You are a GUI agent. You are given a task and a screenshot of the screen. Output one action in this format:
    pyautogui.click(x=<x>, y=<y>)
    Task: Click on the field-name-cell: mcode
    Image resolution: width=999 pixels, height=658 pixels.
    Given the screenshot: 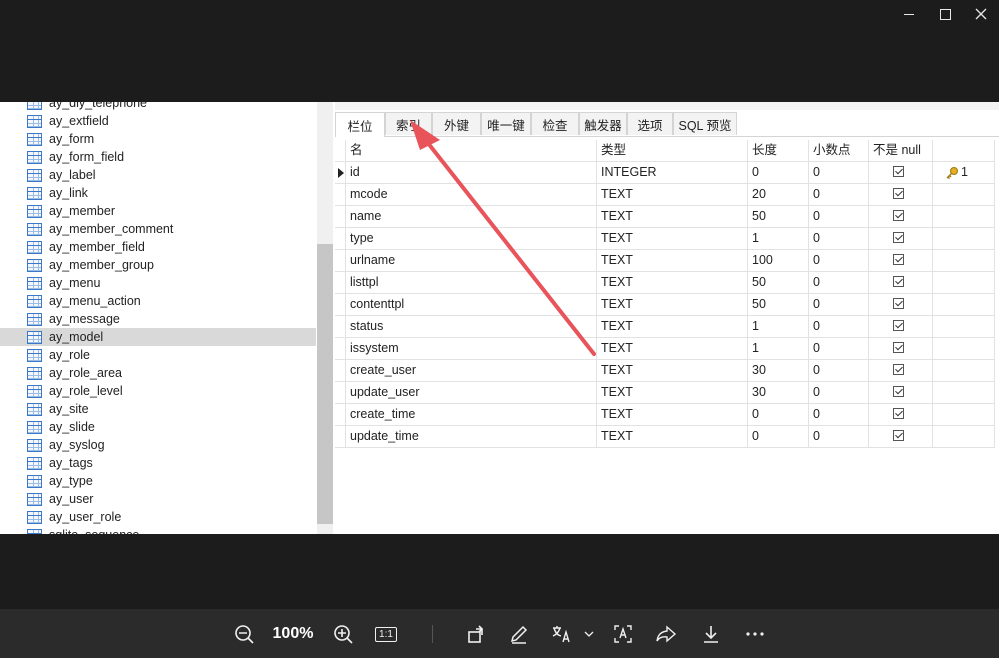 What is the action you would take?
    pyautogui.click(x=471, y=195)
    